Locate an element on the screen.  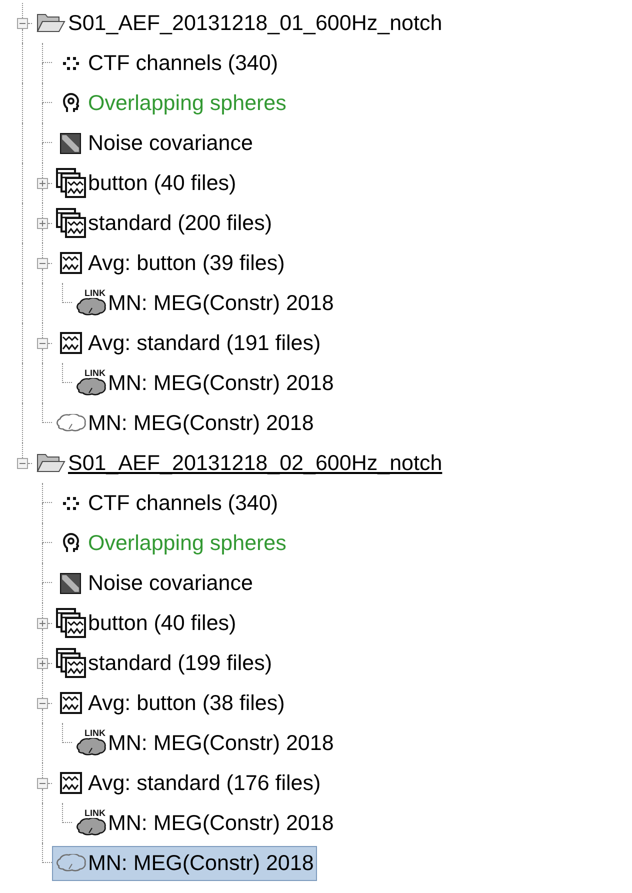
tree-item: Avg: standard (176 files) is located at coordinates (188, 783).